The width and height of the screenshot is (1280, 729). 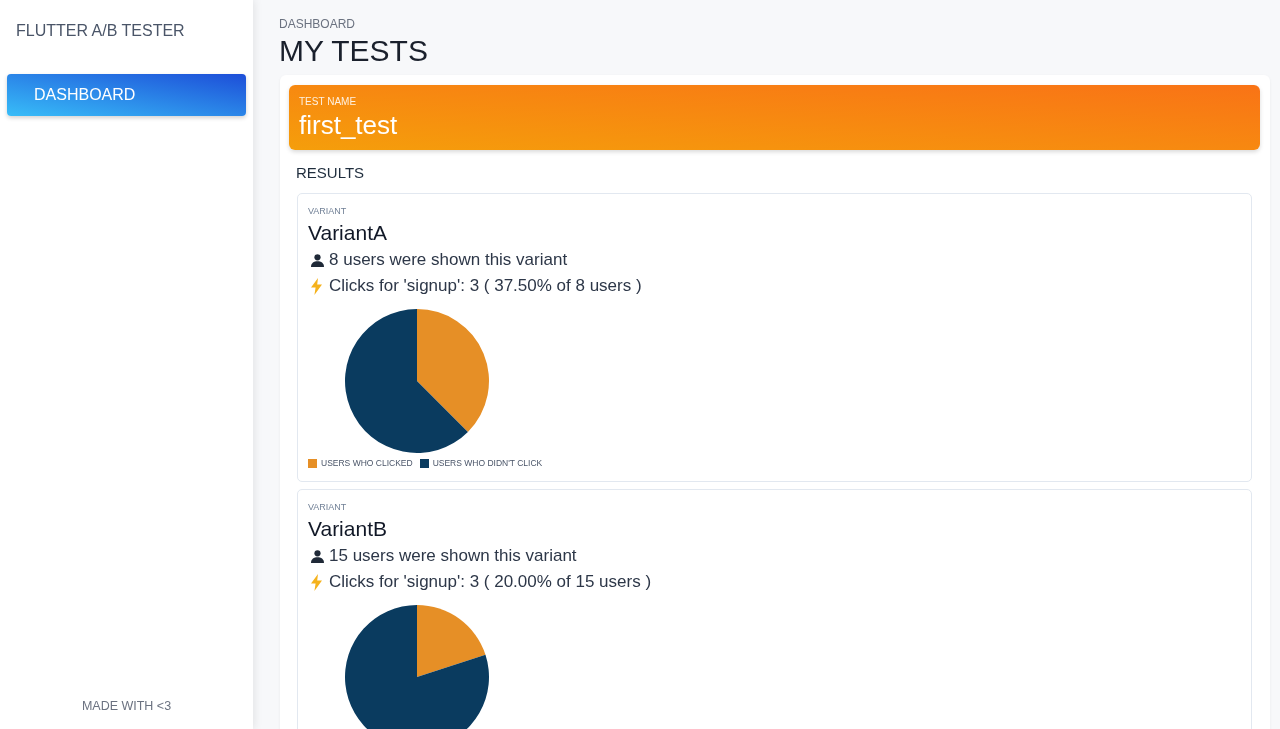 What do you see at coordinates (347, 529) in the screenshot?
I see `variant-name: VariantB` at bounding box center [347, 529].